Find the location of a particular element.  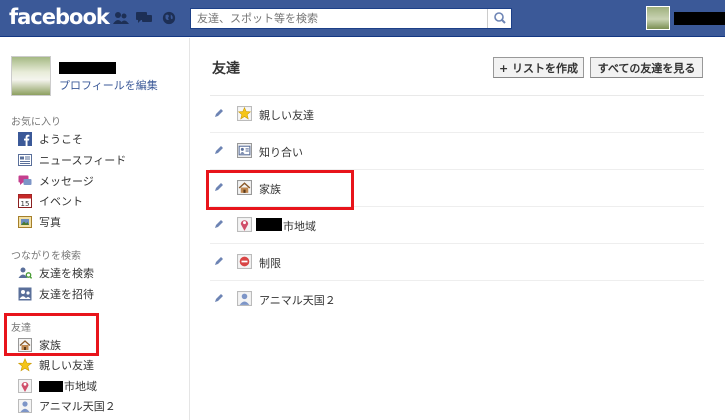

list-label: 制限 is located at coordinates (270, 263).